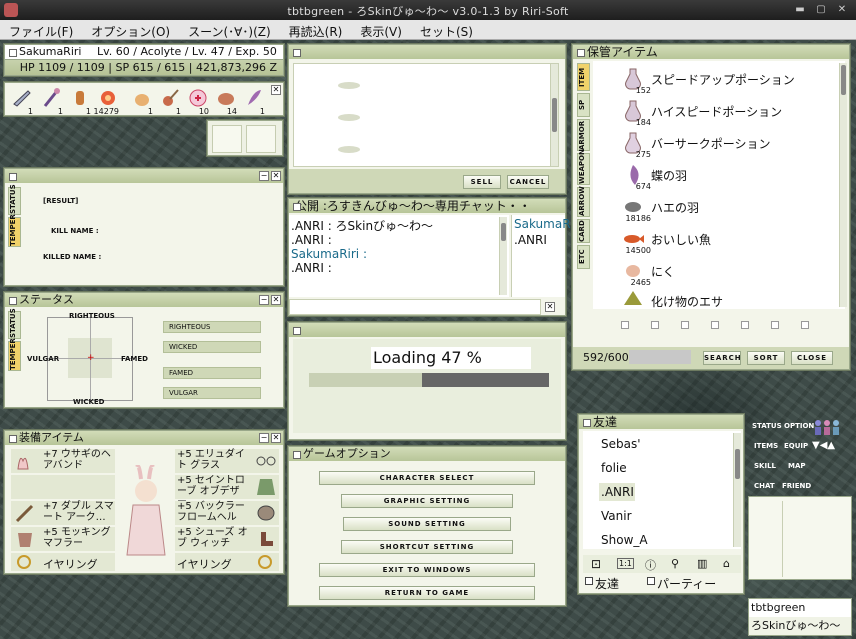  What do you see at coordinates (596, 564) in the screenshot?
I see `add-friend-icon: ⊡` at bounding box center [596, 564].